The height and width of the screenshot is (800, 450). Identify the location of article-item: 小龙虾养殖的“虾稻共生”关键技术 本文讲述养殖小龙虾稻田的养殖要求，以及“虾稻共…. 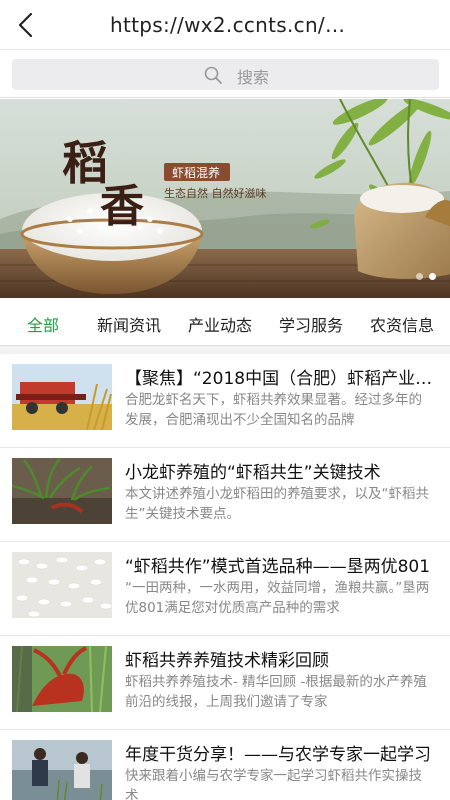
(225, 495).